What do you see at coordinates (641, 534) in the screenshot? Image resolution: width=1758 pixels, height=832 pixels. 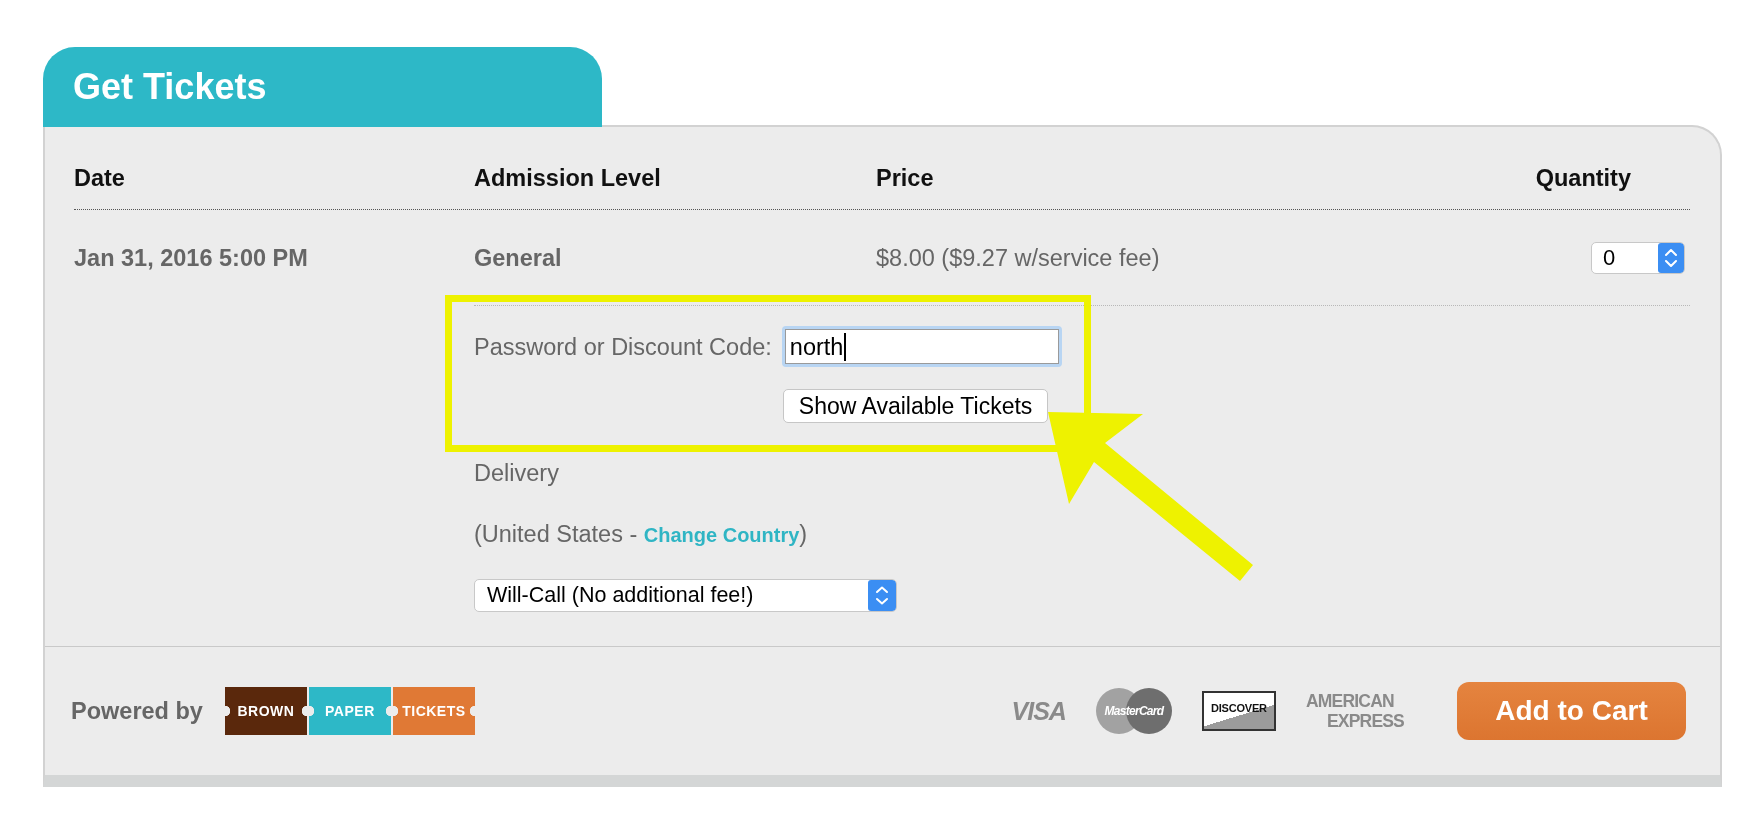 I see `delivery-country-text: (United States - Change Country)` at bounding box center [641, 534].